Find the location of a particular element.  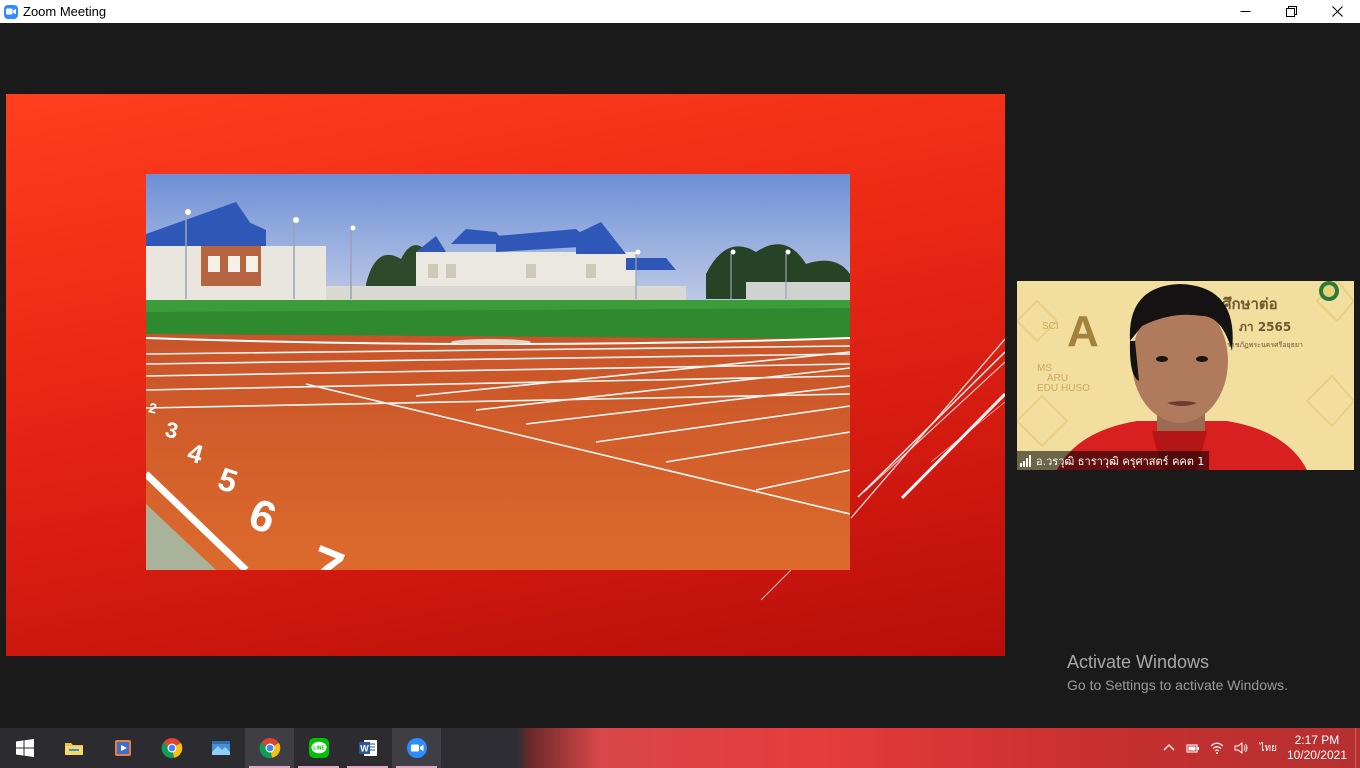

wifi-icon is located at coordinates (1217, 748).